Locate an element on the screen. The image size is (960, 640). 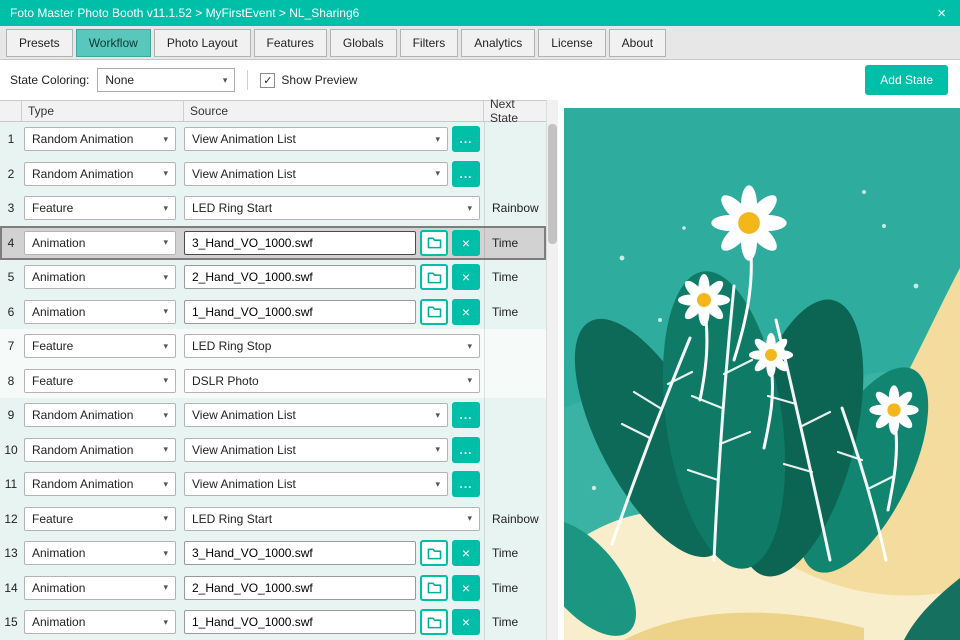
table-row: 12 Feature ▾ LED Ring Start ▾ Rainbow is located at coordinates (273, 518).